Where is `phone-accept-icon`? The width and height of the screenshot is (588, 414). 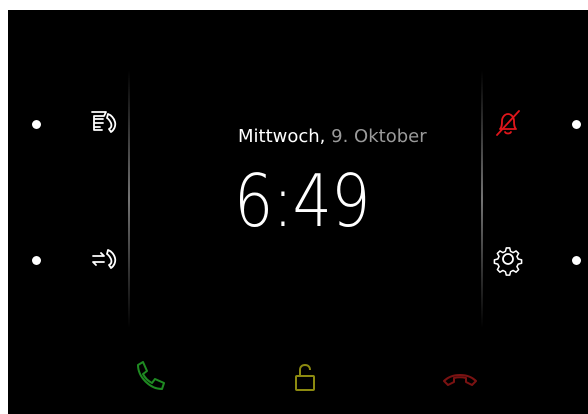 phone-accept-icon is located at coordinates (151, 375).